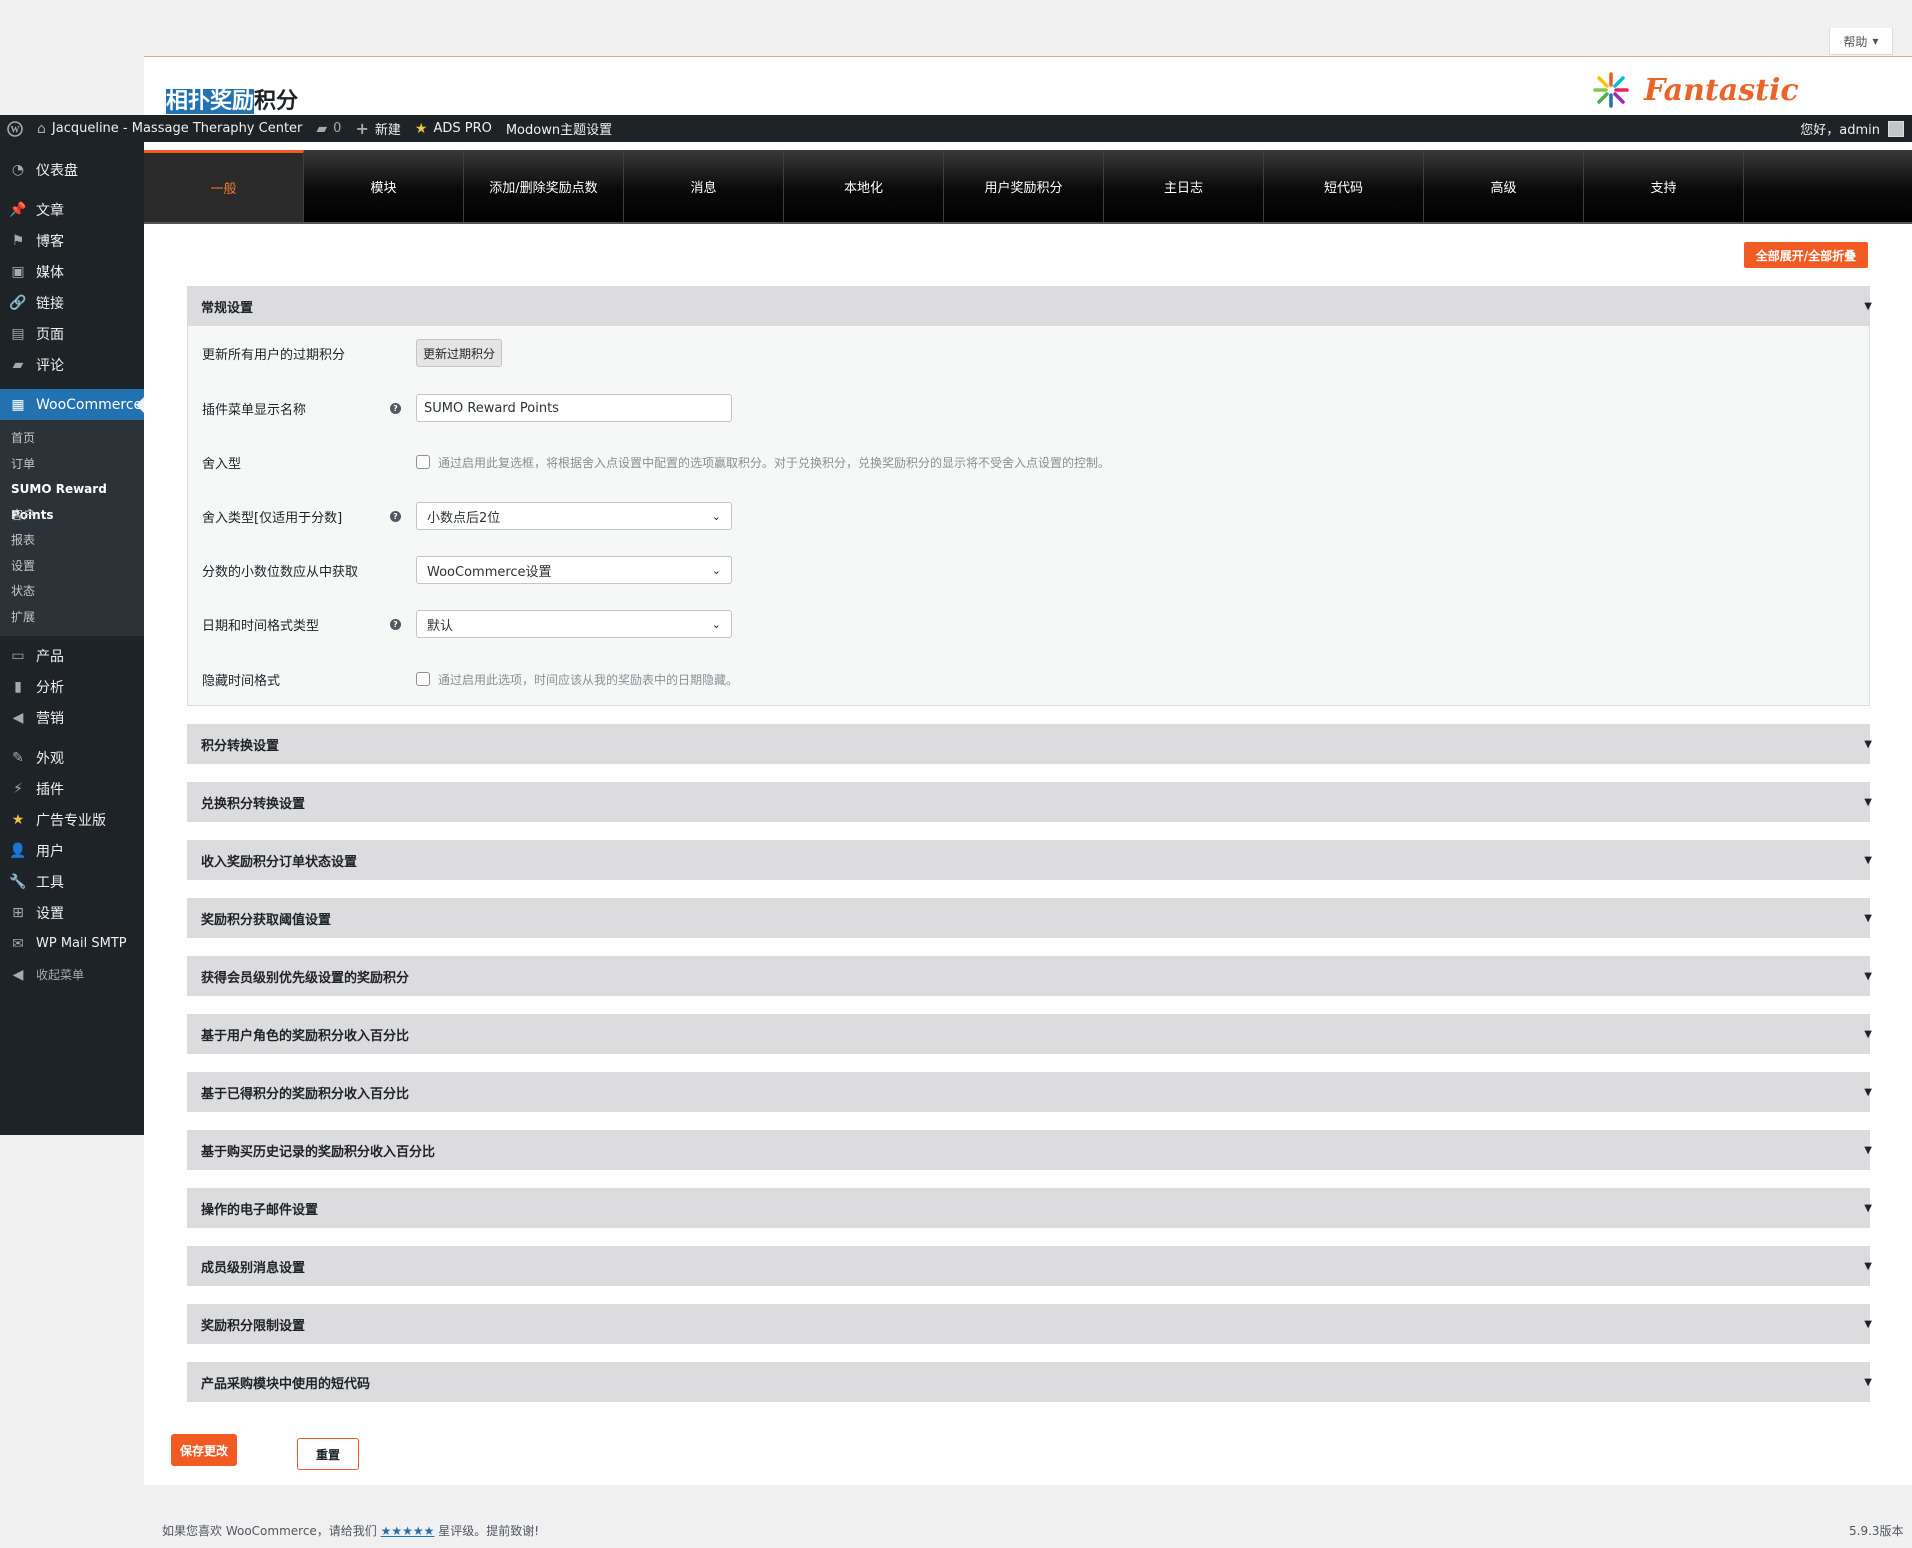 The height and width of the screenshot is (1548, 1912). I want to click on sidebar-item-products: ▭ 产品, so click(72, 655).